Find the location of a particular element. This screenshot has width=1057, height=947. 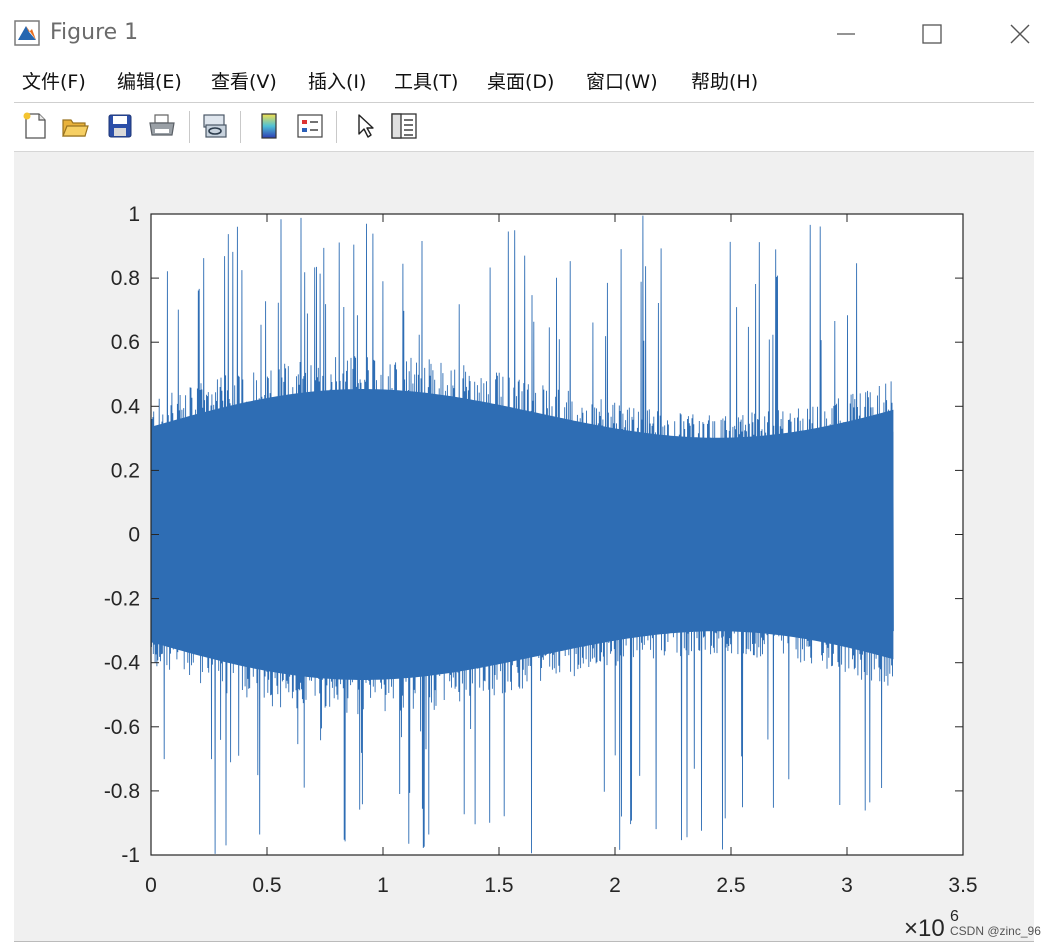

x-tick-label: 1 is located at coordinates (383, 885).